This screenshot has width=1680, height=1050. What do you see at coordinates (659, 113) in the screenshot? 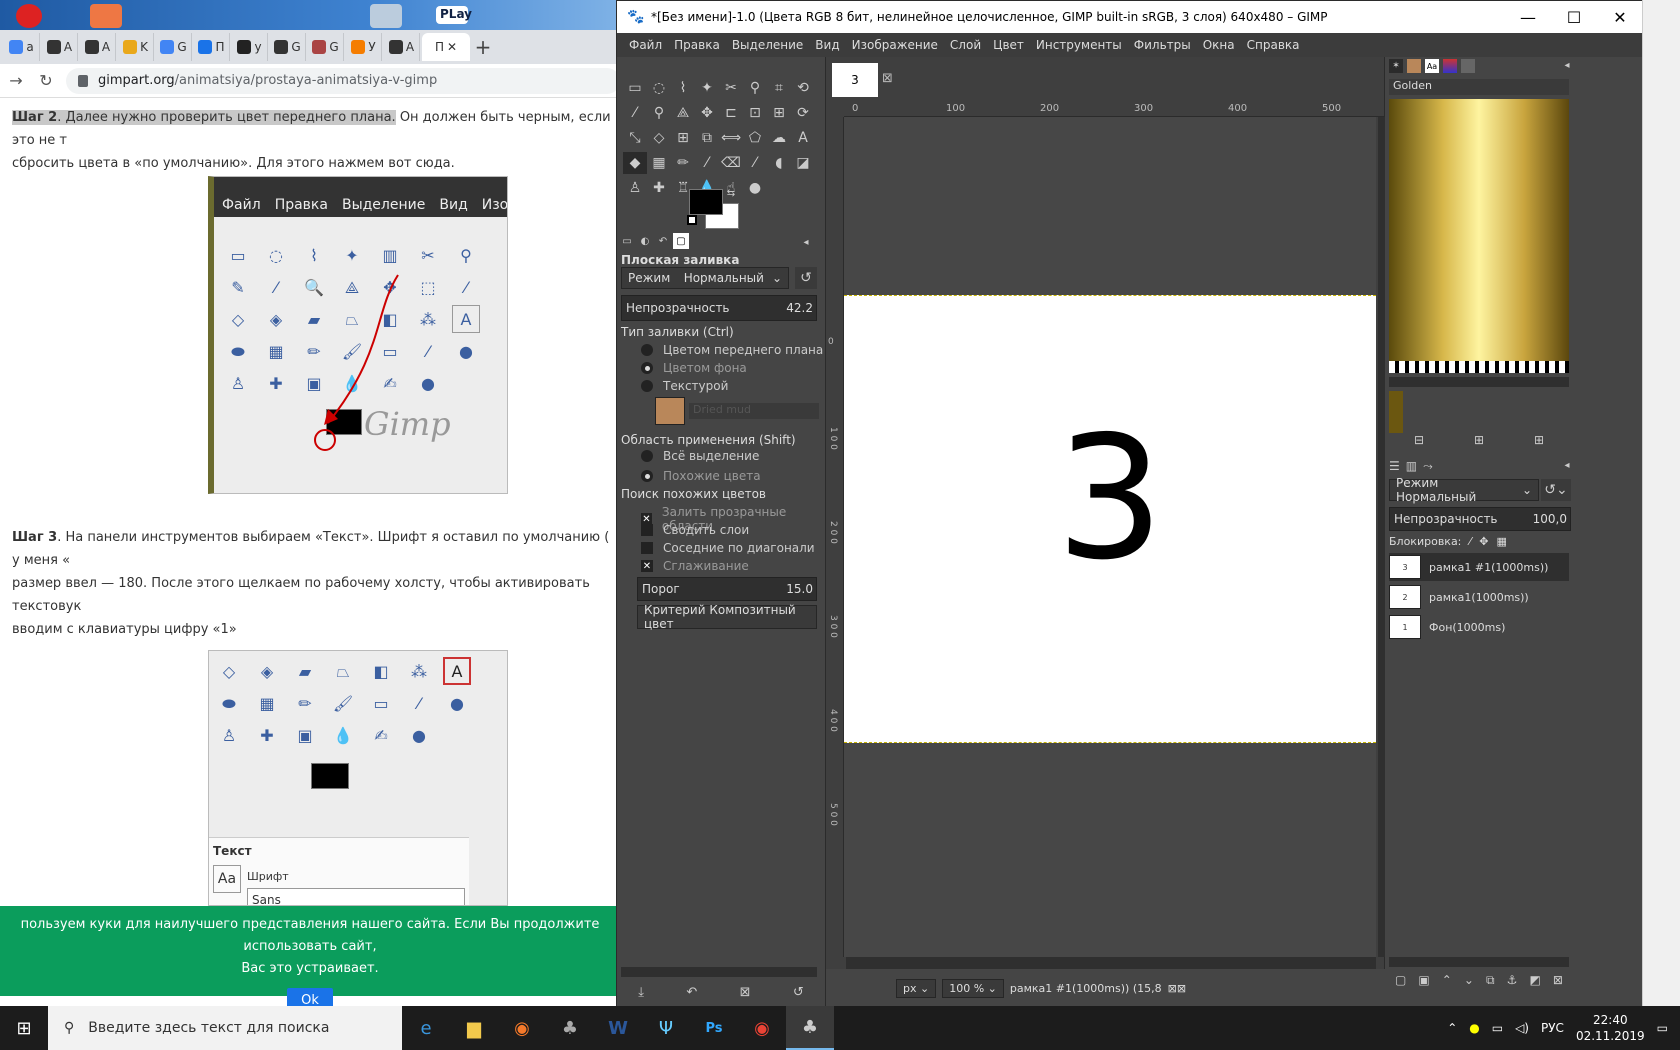
I see `zoom-icon: ⚲` at bounding box center [659, 113].